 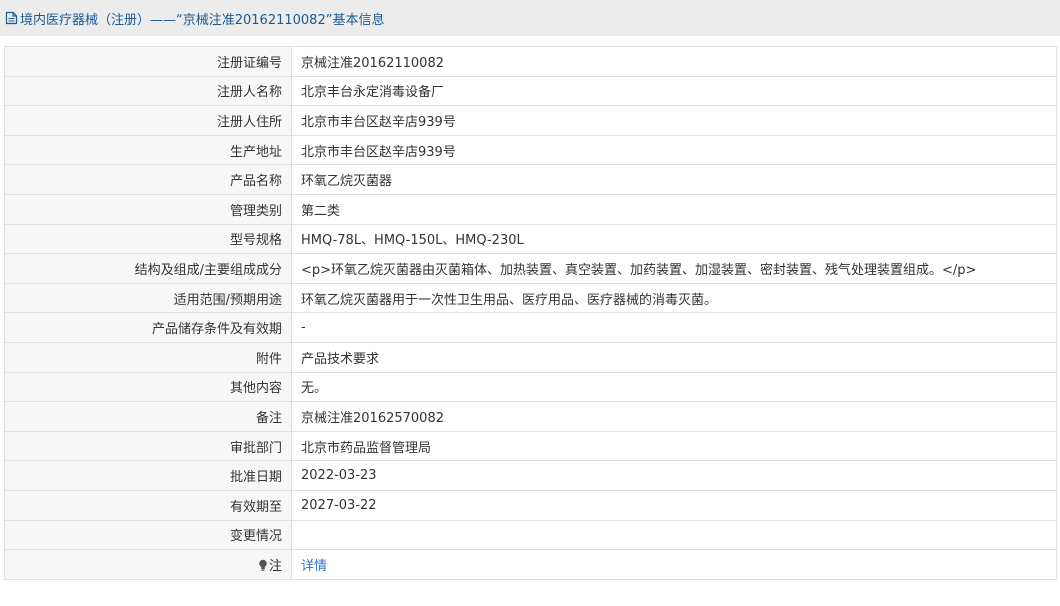 What do you see at coordinates (148, 209) in the screenshot?
I see `field-label: 管理类别` at bounding box center [148, 209].